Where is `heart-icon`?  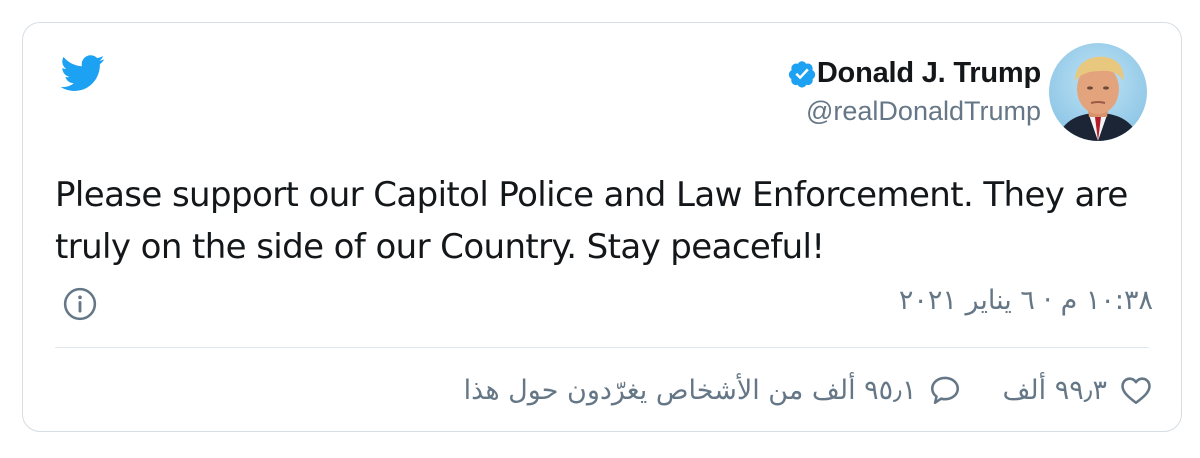
heart-icon is located at coordinates (1136, 391).